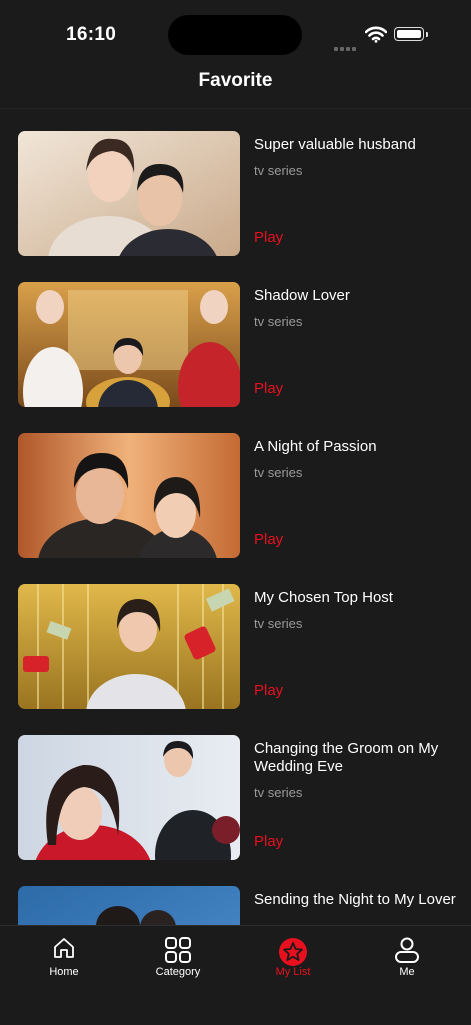 Image resolution: width=471 pixels, height=1025 pixels. What do you see at coordinates (64, 972) in the screenshot?
I see `tab-label: Home` at bounding box center [64, 972].